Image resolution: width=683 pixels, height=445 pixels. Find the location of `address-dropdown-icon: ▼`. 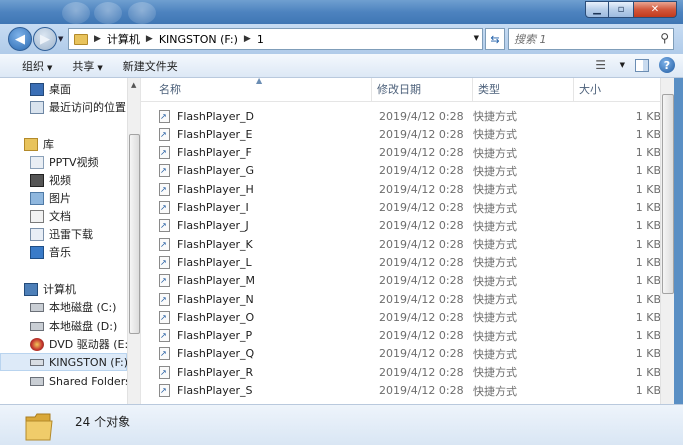

address-dropdown-icon: ▼ is located at coordinates (476, 38).